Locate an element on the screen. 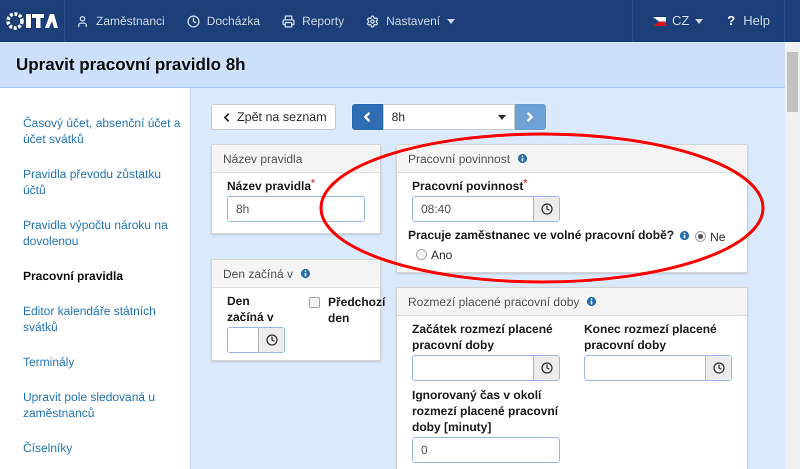 Image resolution: width=800 pixels, height=469 pixels. sidebar-link: Pravidla převodu zůstatku účtů is located at coordinates (102, 182).